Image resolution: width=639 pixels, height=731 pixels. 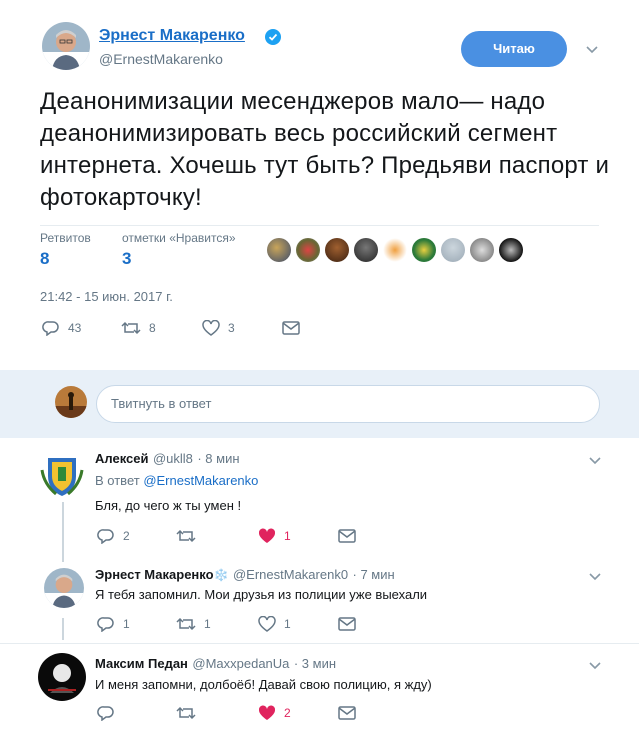 I want to click on reply-time: · 3 мин, so click(x=315, y=663).